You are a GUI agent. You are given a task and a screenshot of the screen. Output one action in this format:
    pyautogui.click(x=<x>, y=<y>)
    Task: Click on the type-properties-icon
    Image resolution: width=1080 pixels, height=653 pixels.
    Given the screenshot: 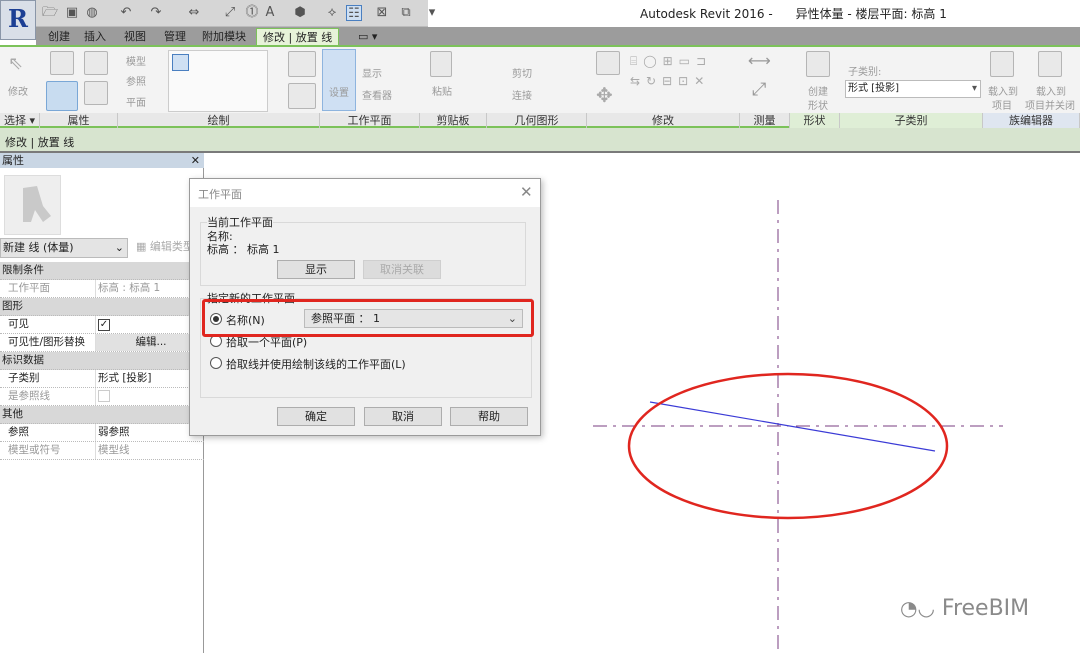 What is the action you would take?
    pyautogui.click(x=96, y=63)
    